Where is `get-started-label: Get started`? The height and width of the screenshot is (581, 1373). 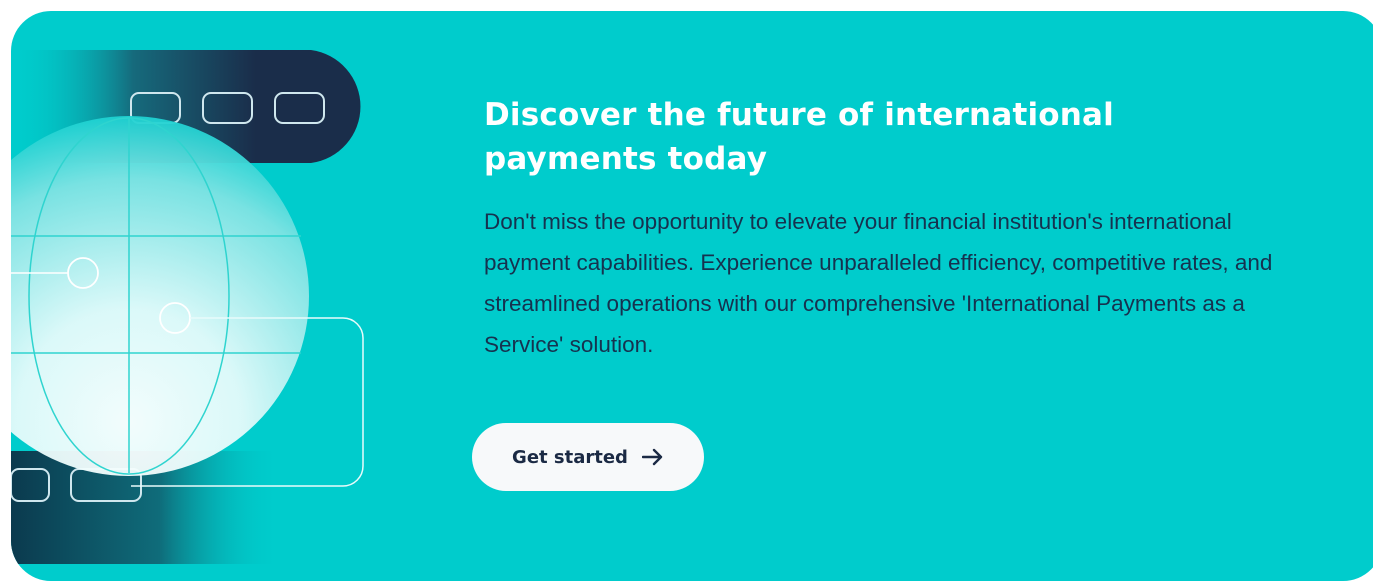 get-started-label: Get started is located at coordinates (570, 457).